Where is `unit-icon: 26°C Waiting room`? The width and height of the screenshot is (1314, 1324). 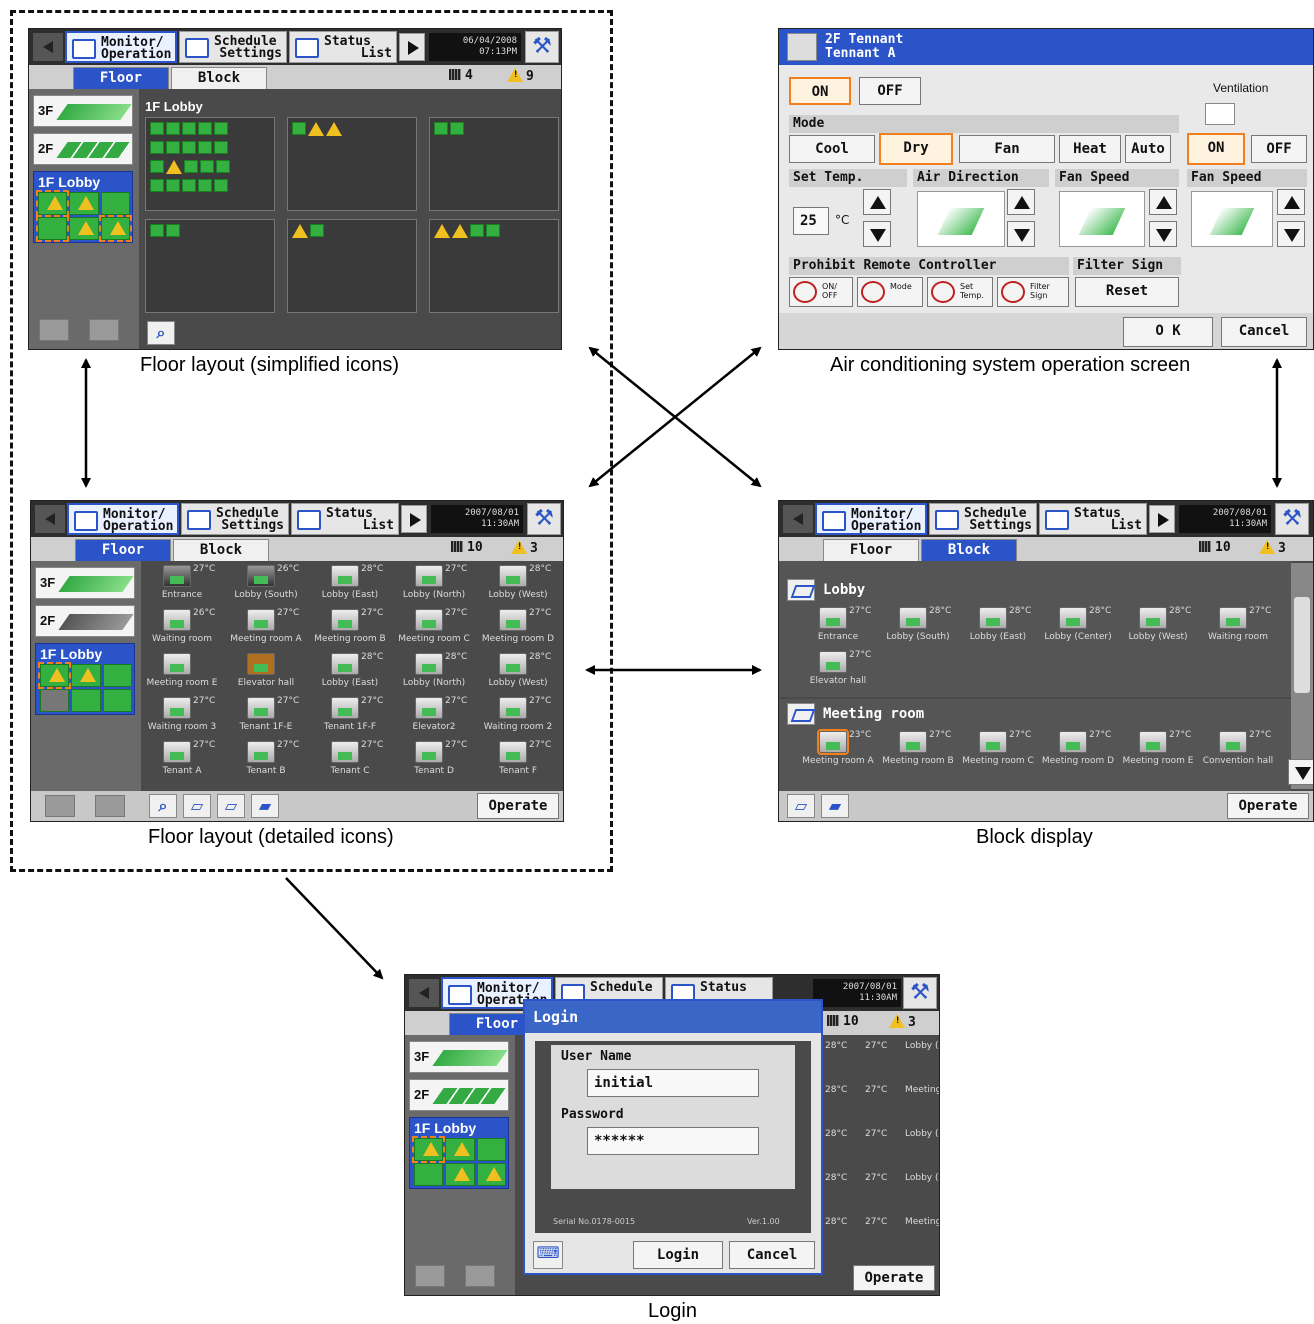
unit-icon: 26°C Waiting room is located at coordinates (182, 629).